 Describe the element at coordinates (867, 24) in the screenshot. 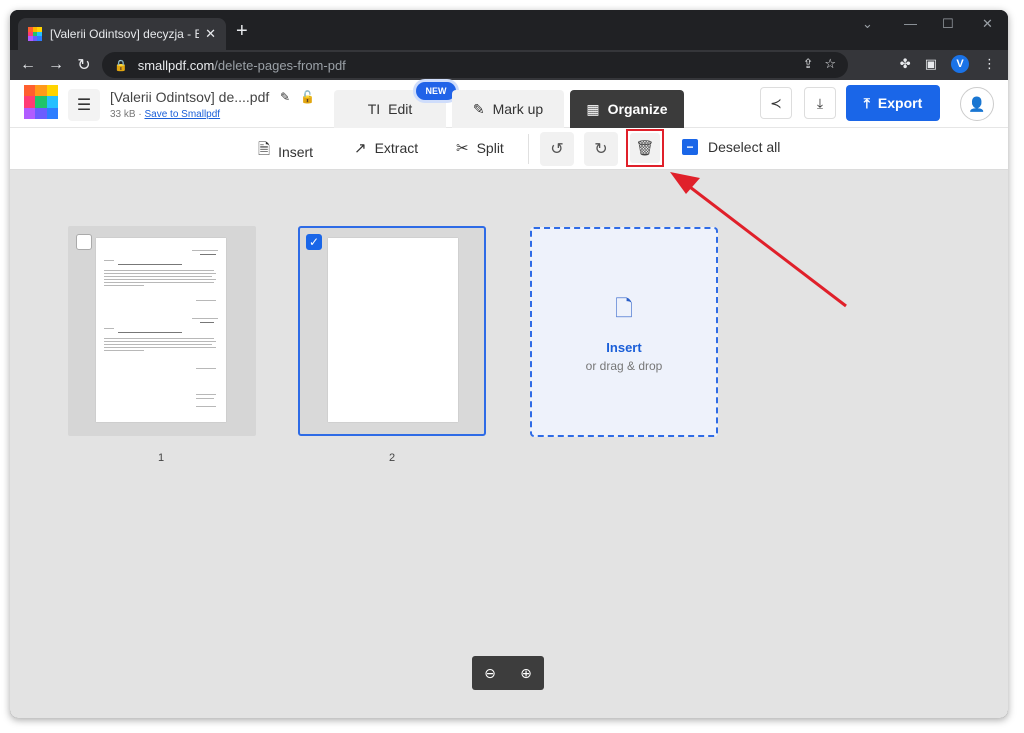

I see `tab-search-icon: ⌄` at that location.